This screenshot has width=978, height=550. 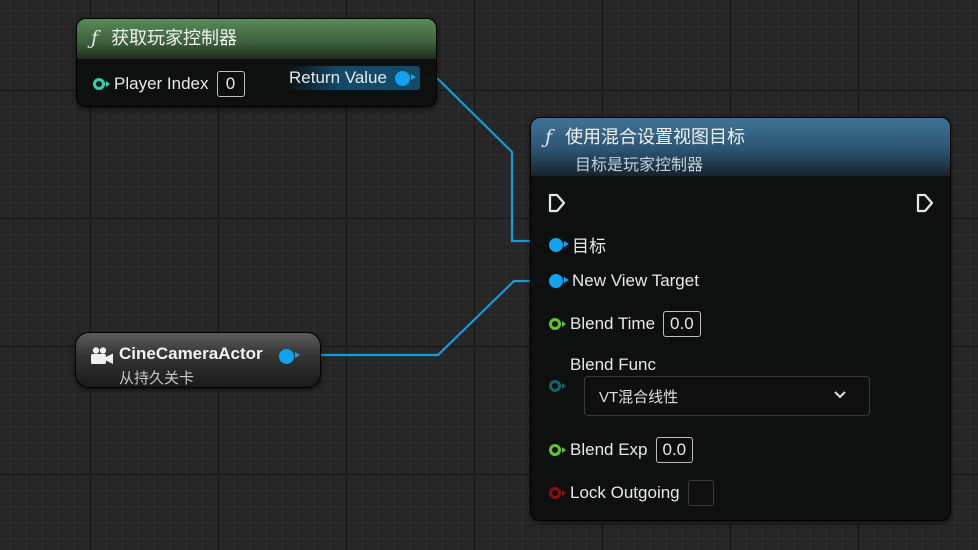 What do you see at coordinates (609, 449) in the screenshot?
I see `blend-exp-label: Blend Exp` at bounding box center [609, 449].